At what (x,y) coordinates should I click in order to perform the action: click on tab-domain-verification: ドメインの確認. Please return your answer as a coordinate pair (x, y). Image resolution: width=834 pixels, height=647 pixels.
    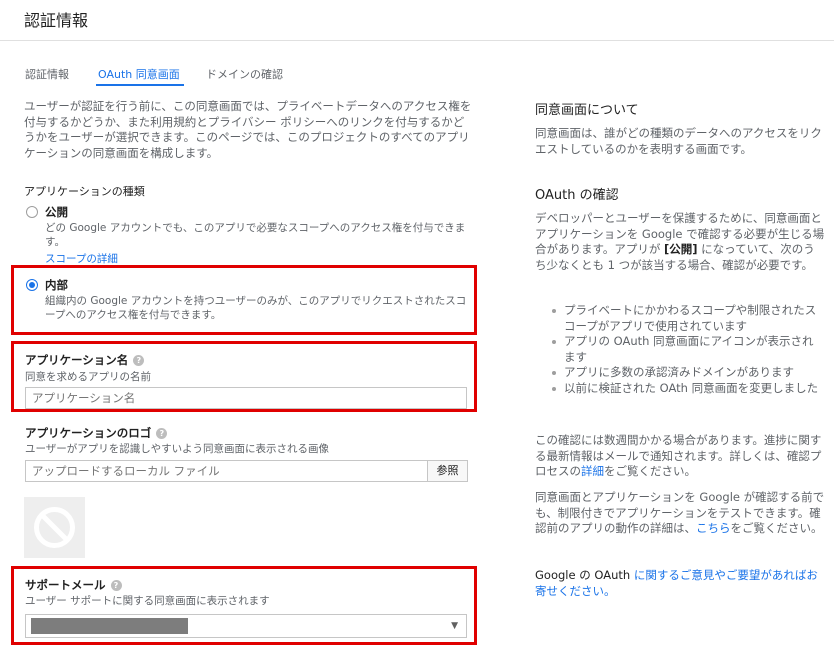
    Looking at the image, I should click on (244, 74).